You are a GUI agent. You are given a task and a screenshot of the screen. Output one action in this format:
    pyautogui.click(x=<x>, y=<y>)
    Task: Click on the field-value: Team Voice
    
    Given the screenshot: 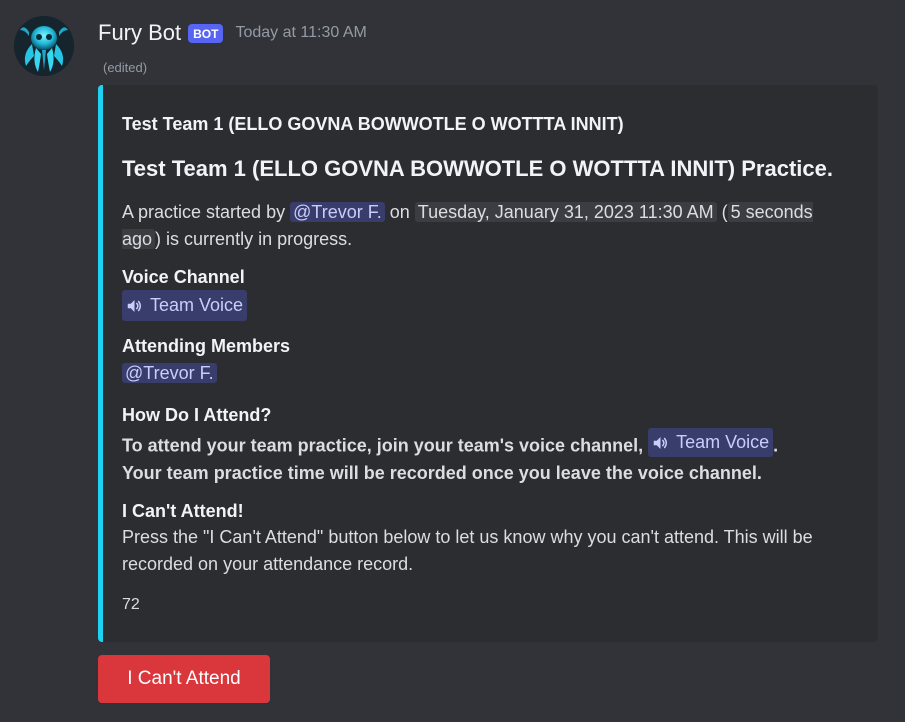 What is the action you would take?
    pyautogui.click(x=482, y=307)
    